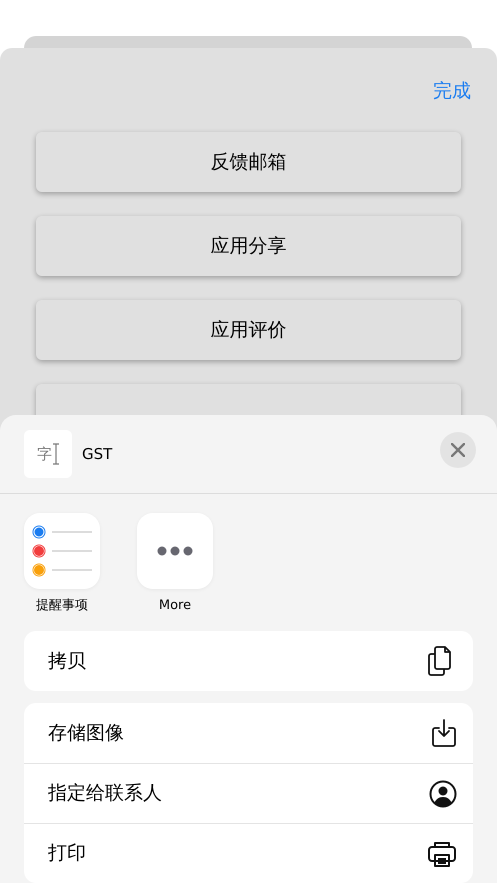 This screenshot has height=883, width=497. What do you see at coordinates (442, 853) in the screenshot?
I see `printer-icon` at bounding box center [442, 853].